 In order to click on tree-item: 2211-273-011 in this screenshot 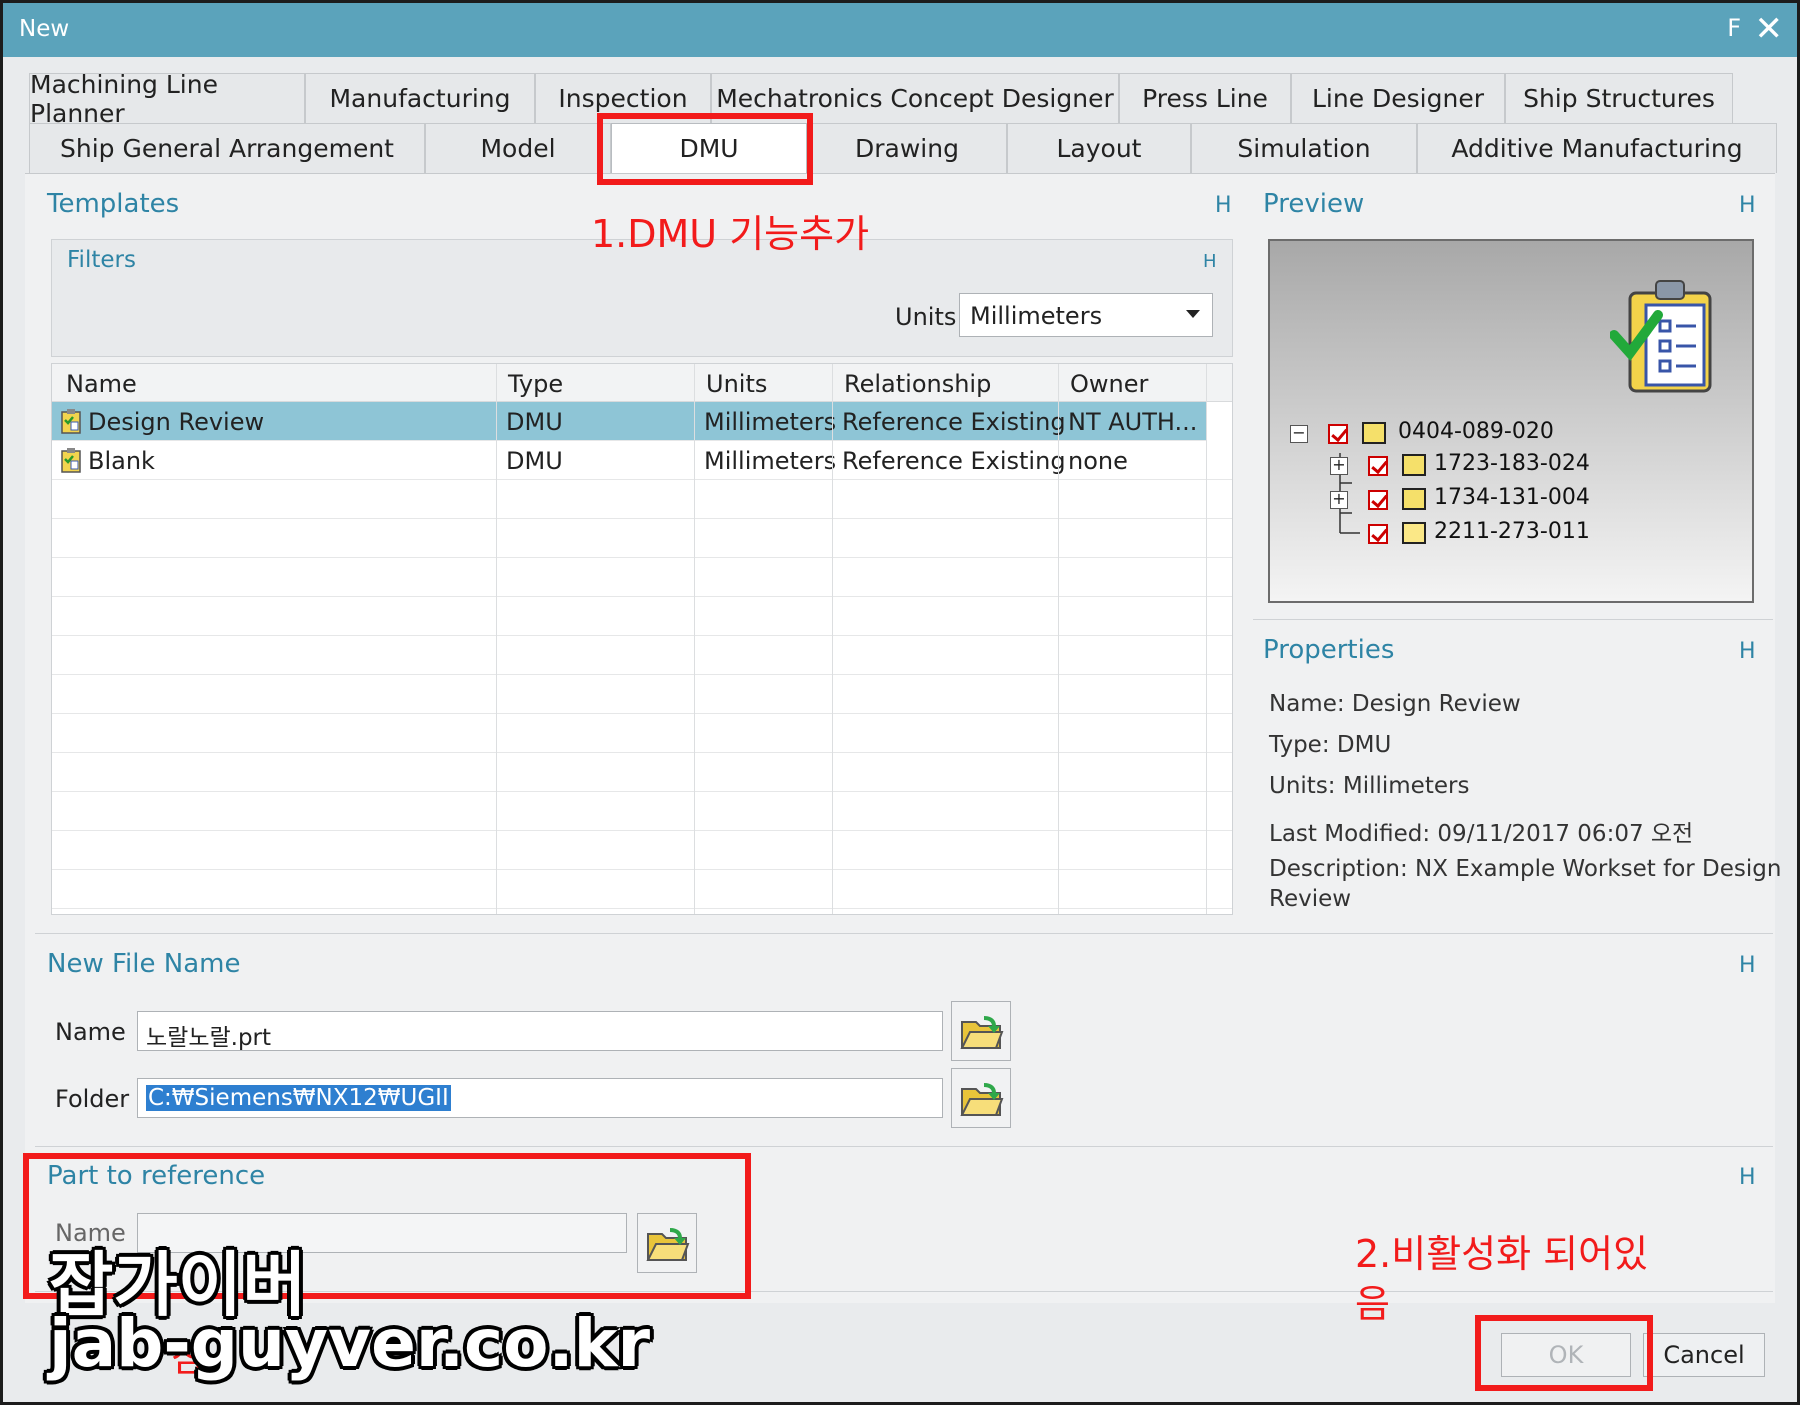, I will do `click(1512, 531)`.